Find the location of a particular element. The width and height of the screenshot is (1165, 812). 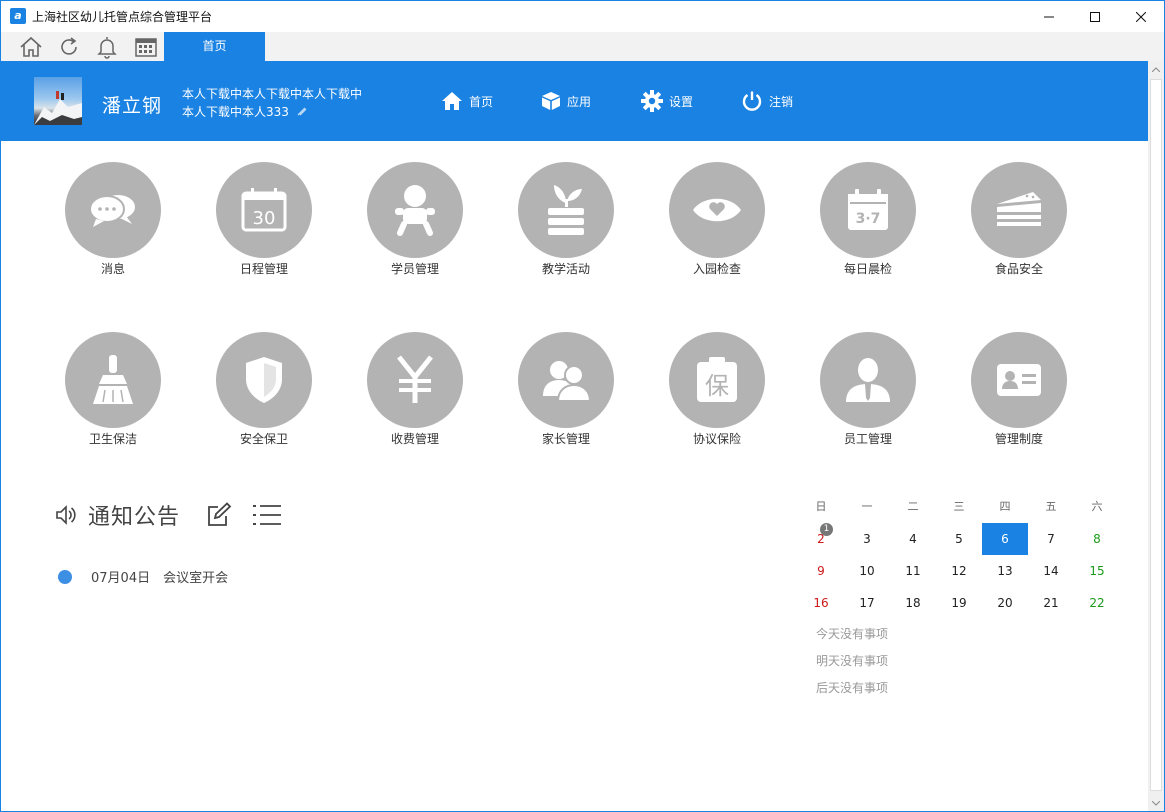

module-morning-check: 3·7 每日晨检 is located at coordinates (868, 222).